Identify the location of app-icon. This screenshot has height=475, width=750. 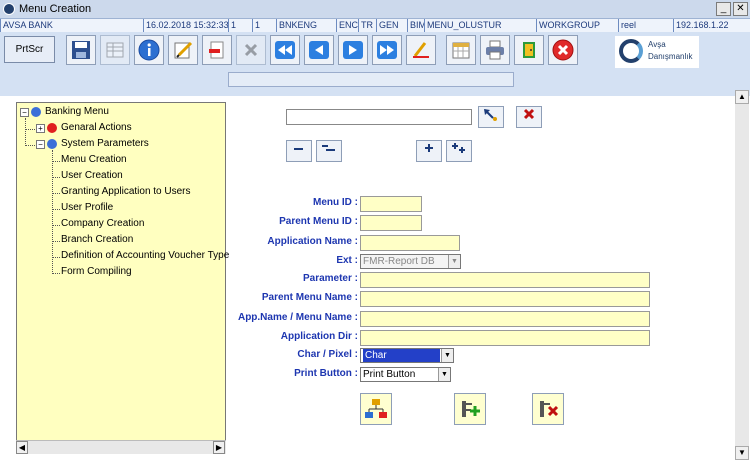
(9, 9).